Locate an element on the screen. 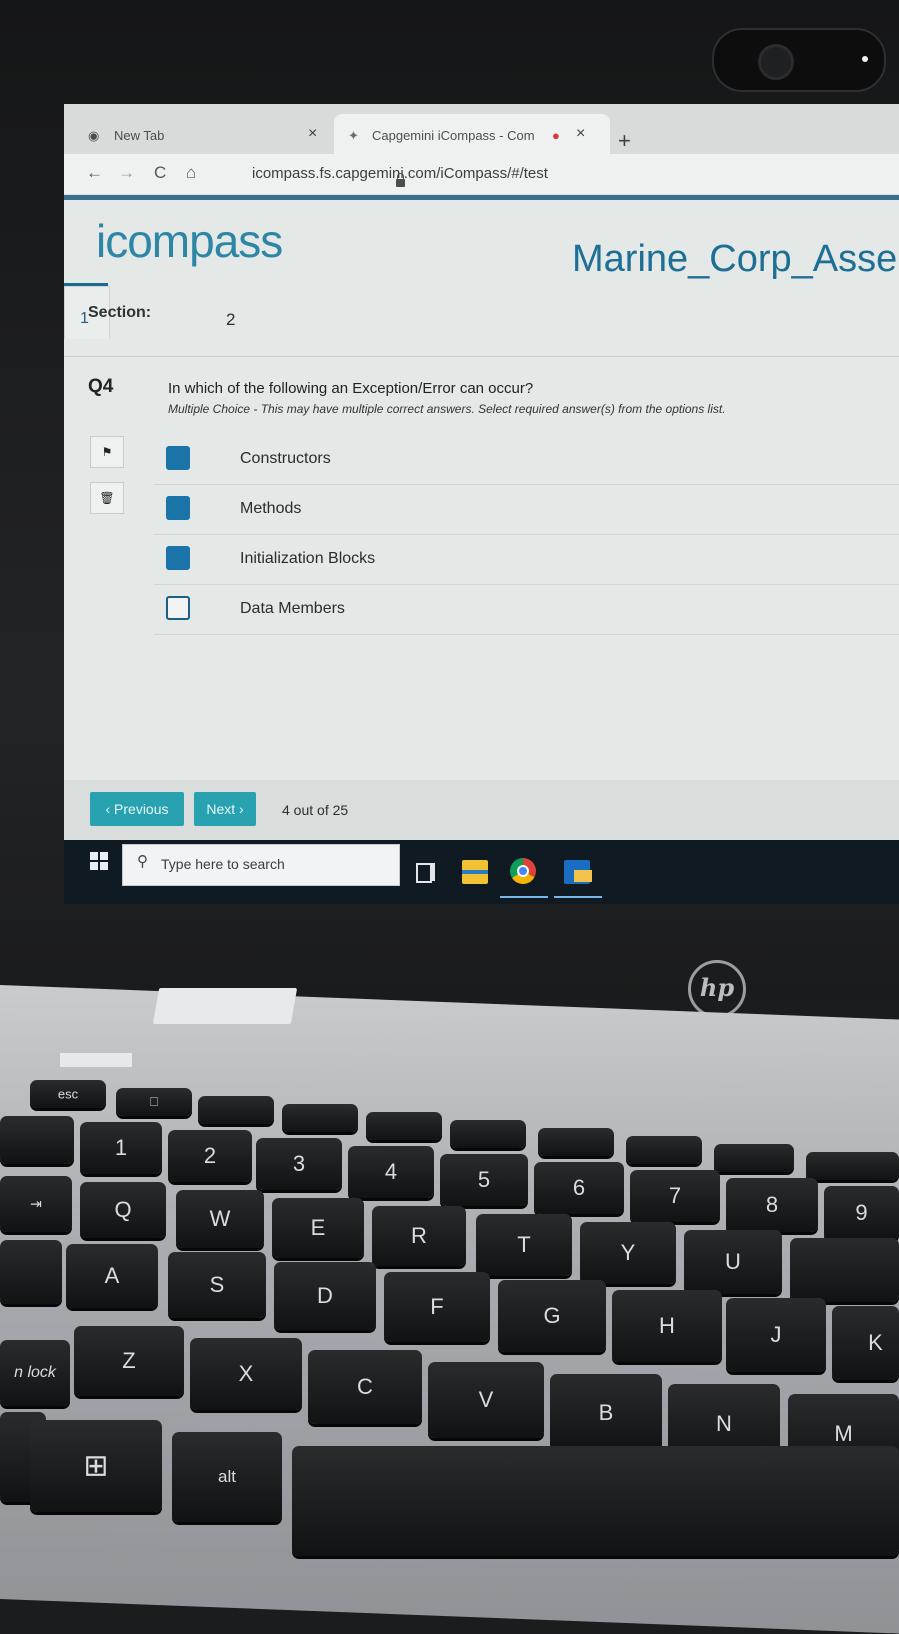 This screenshot has height=1634, width=899. key-9: 9 is located at coordinates (861, 1213).